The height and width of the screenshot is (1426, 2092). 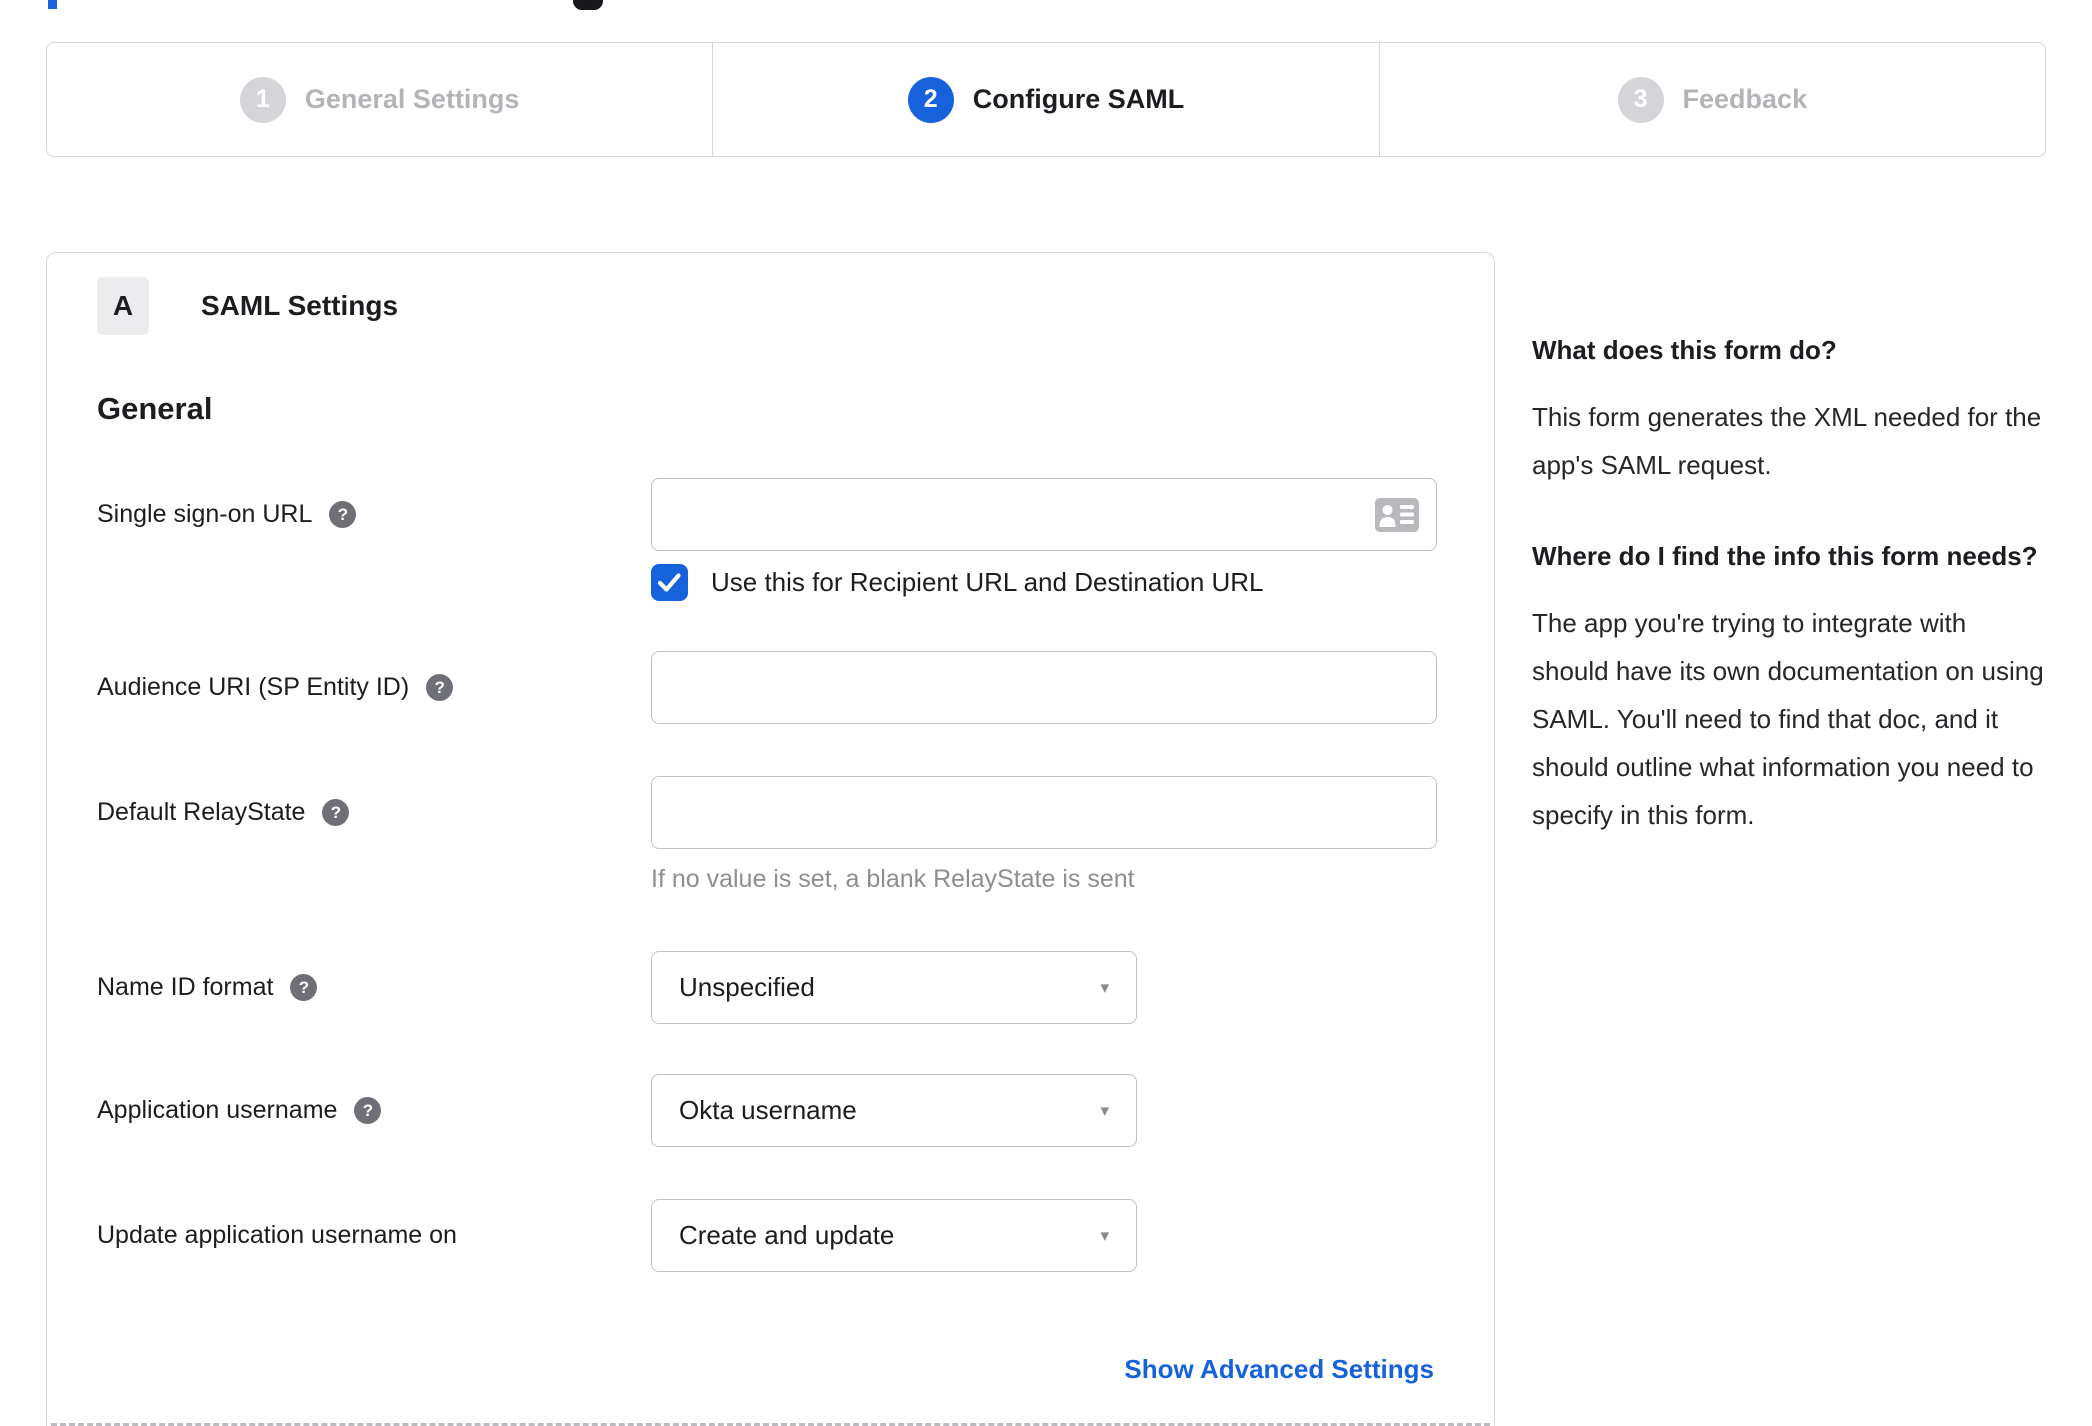 What do you see at coordinates (300, 305) in the screenshot?
I see `section-title: SAML Settings` at bounding box center [300, 305].